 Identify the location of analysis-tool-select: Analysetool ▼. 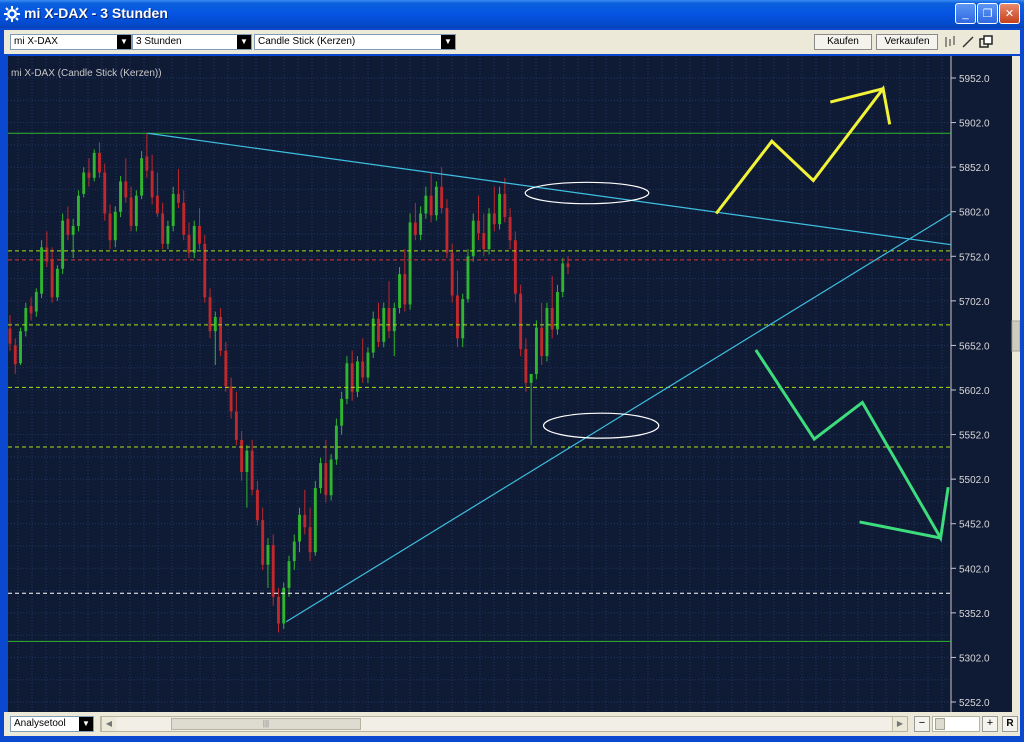
(52, 724).